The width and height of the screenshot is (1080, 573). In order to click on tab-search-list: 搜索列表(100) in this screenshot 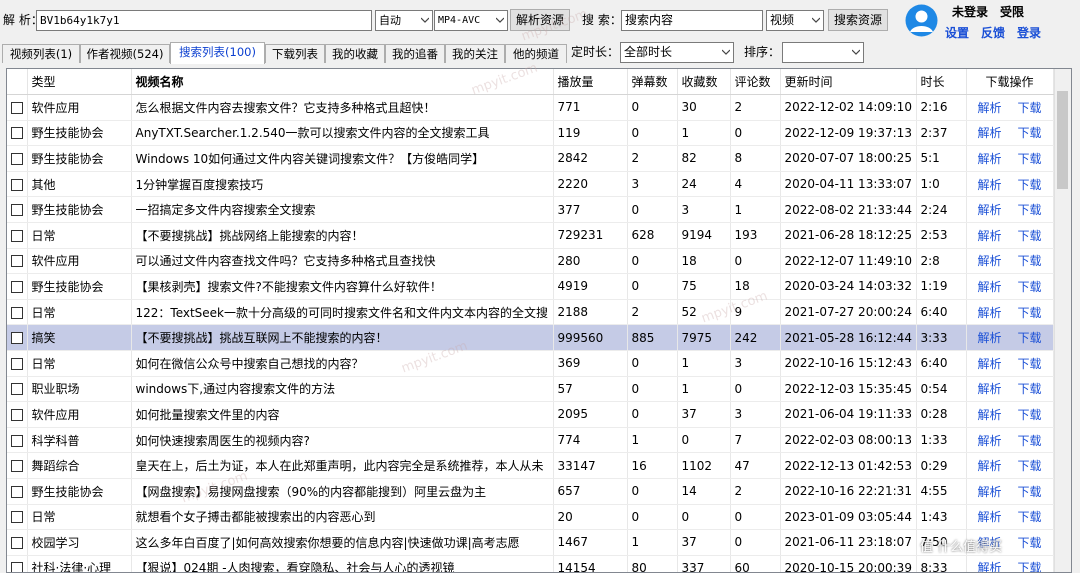, I will do `click(217, 53)`.